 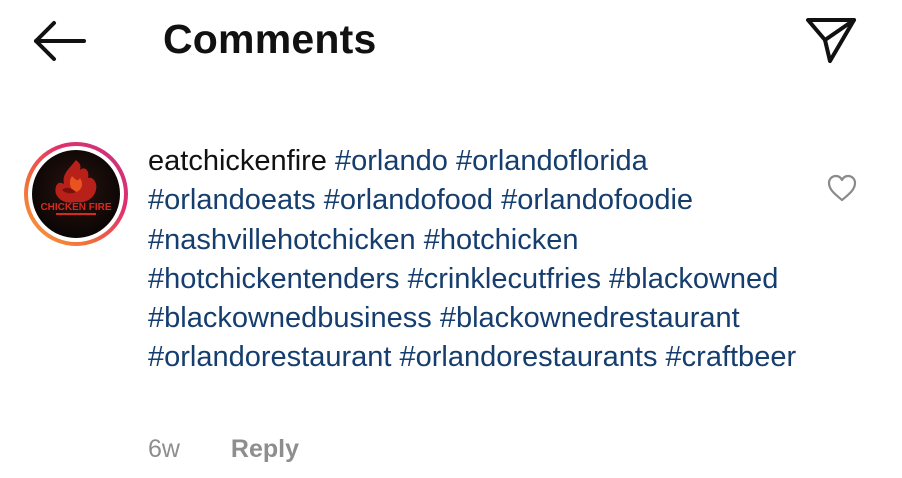 I want to click on avatar-border: CHICKEN FIRE, so click(x=76, y=194).